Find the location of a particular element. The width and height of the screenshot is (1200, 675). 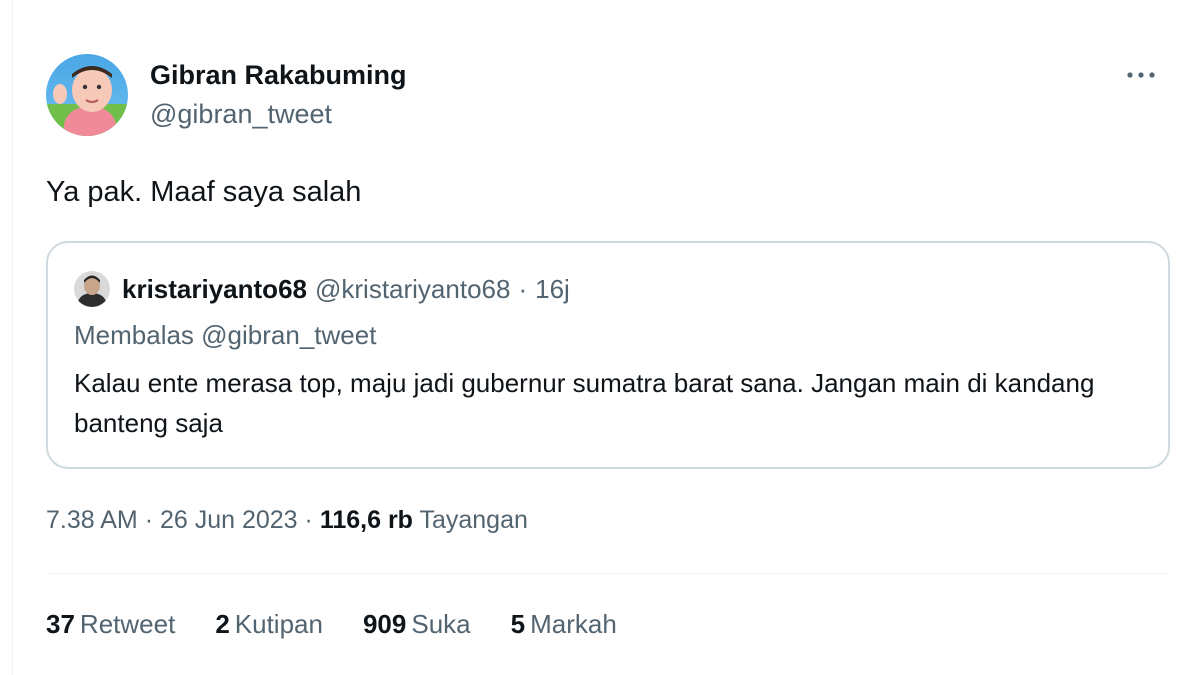

stat-bookmarks: 5 Markah is located at coordinates (564, 624).